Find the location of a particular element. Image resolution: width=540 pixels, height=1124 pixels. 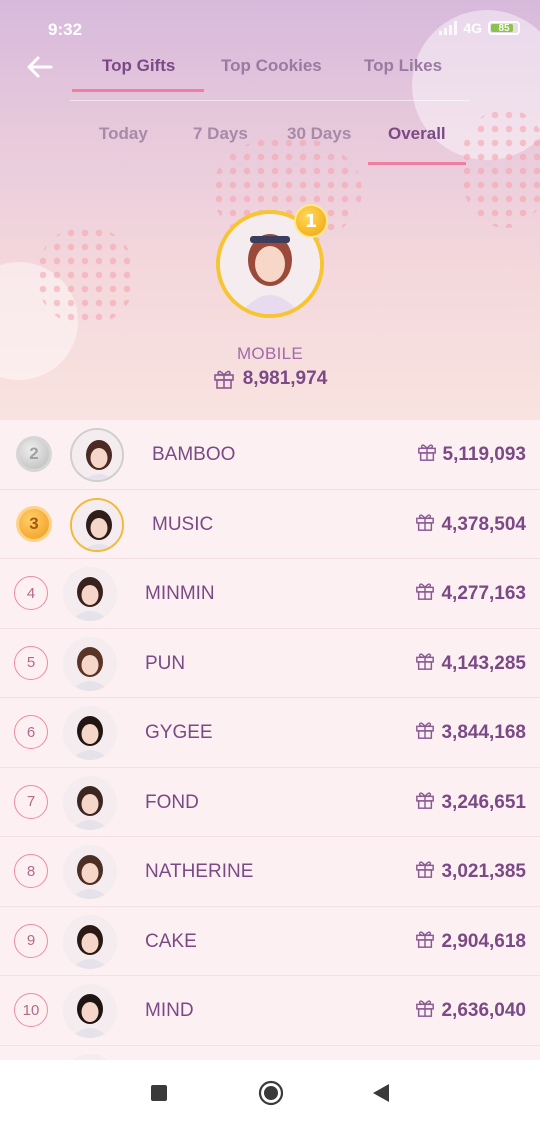

active-period-indicator is located at coordinates (417, 163).